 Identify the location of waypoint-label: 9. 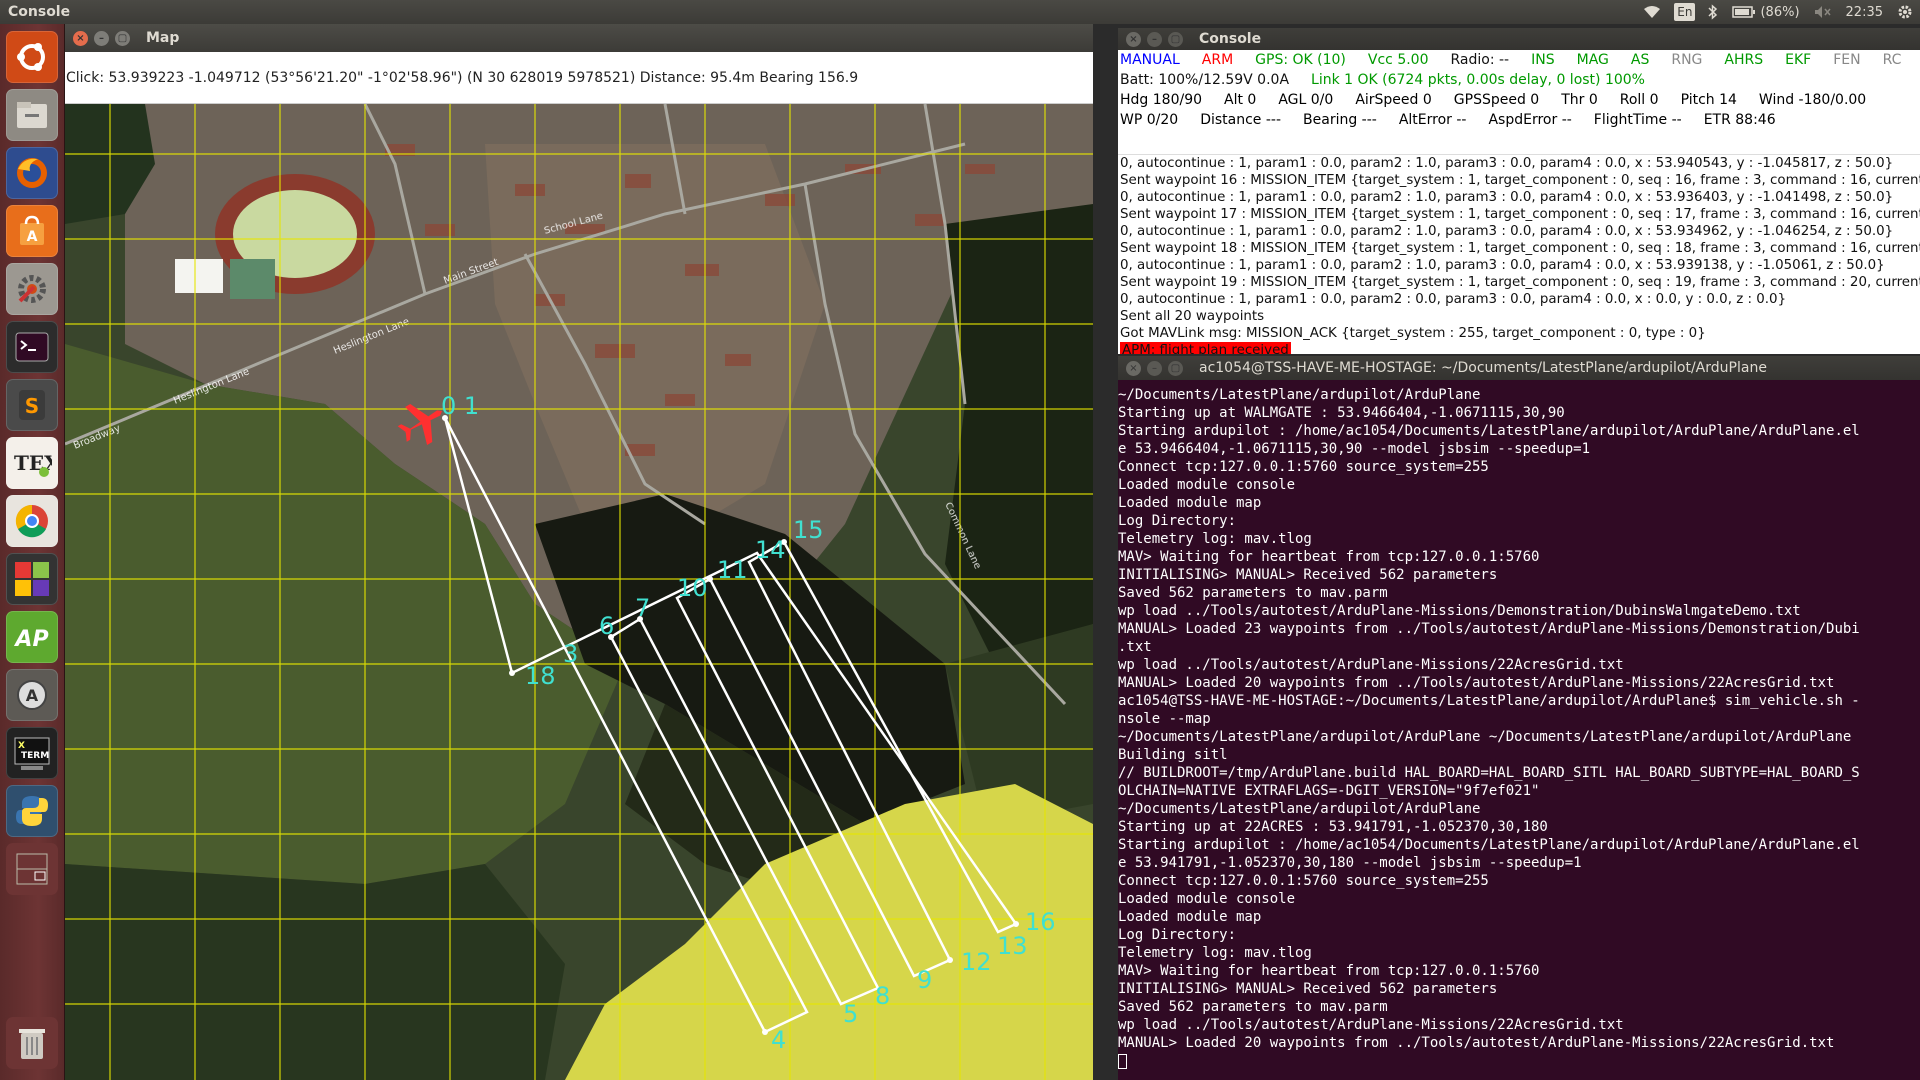
(924, 980).